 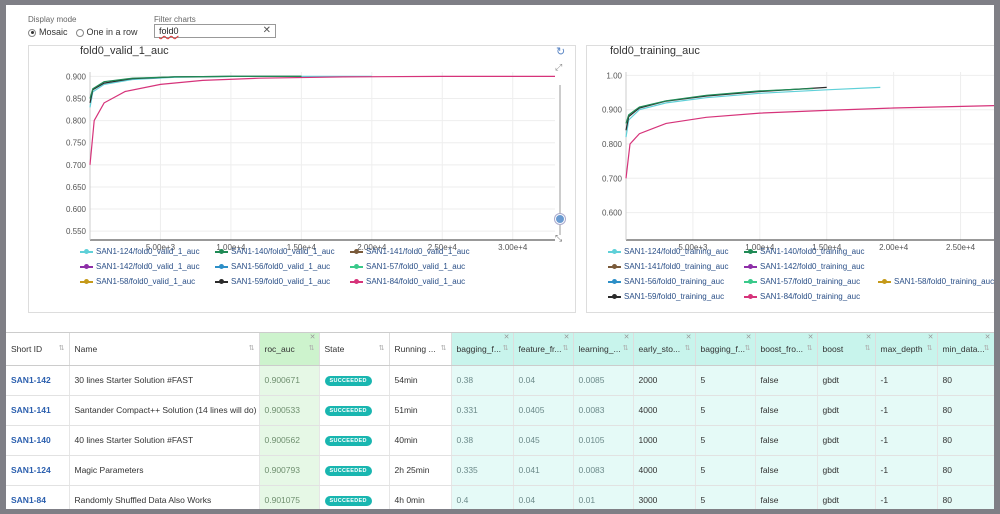 I want to click on legend-item: SAN1-141/fold0_training_auc, so click(x=668, y=266).